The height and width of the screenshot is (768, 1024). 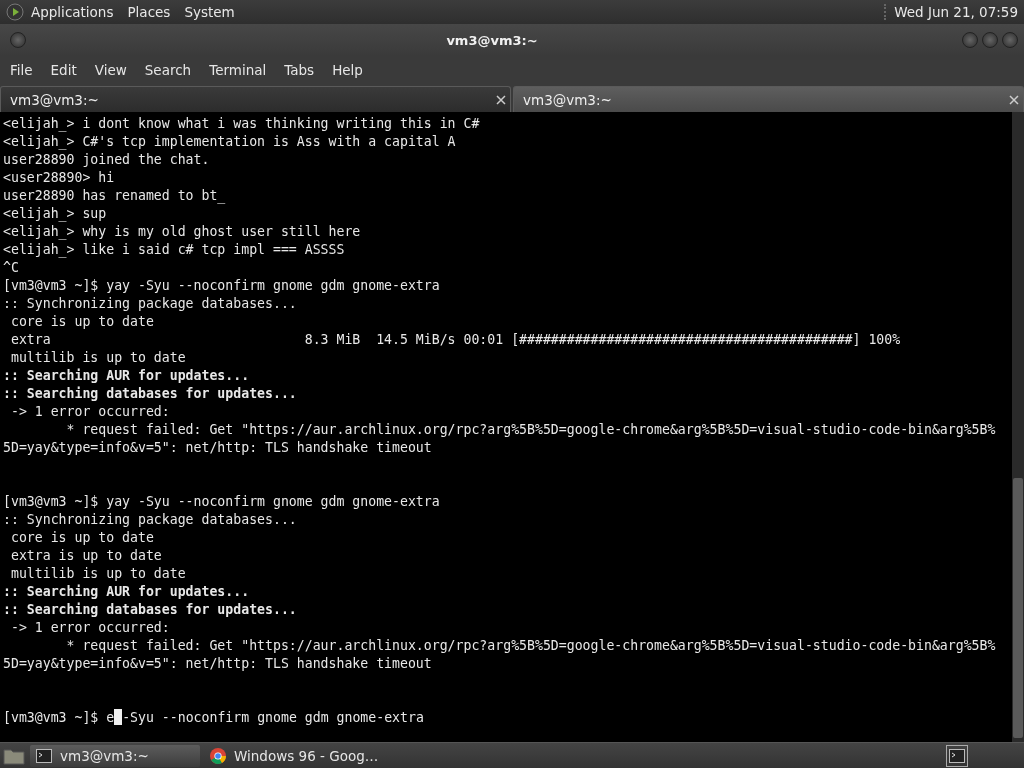 What do you see at coordinates (1018, 608) in the screenshot?
I see `scrollbar-thumb` at bounding box center [1018, 608].